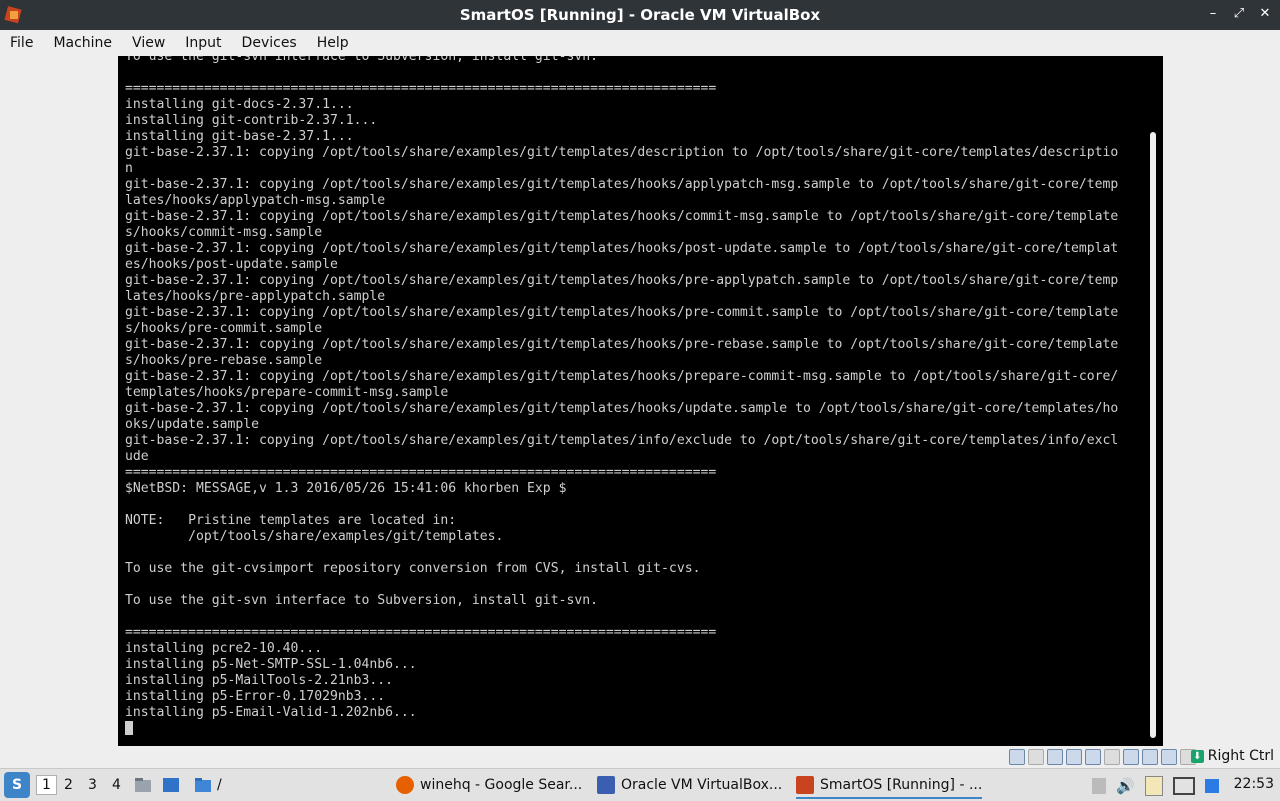  I want to click on audio-icon, so click(1055, 757).